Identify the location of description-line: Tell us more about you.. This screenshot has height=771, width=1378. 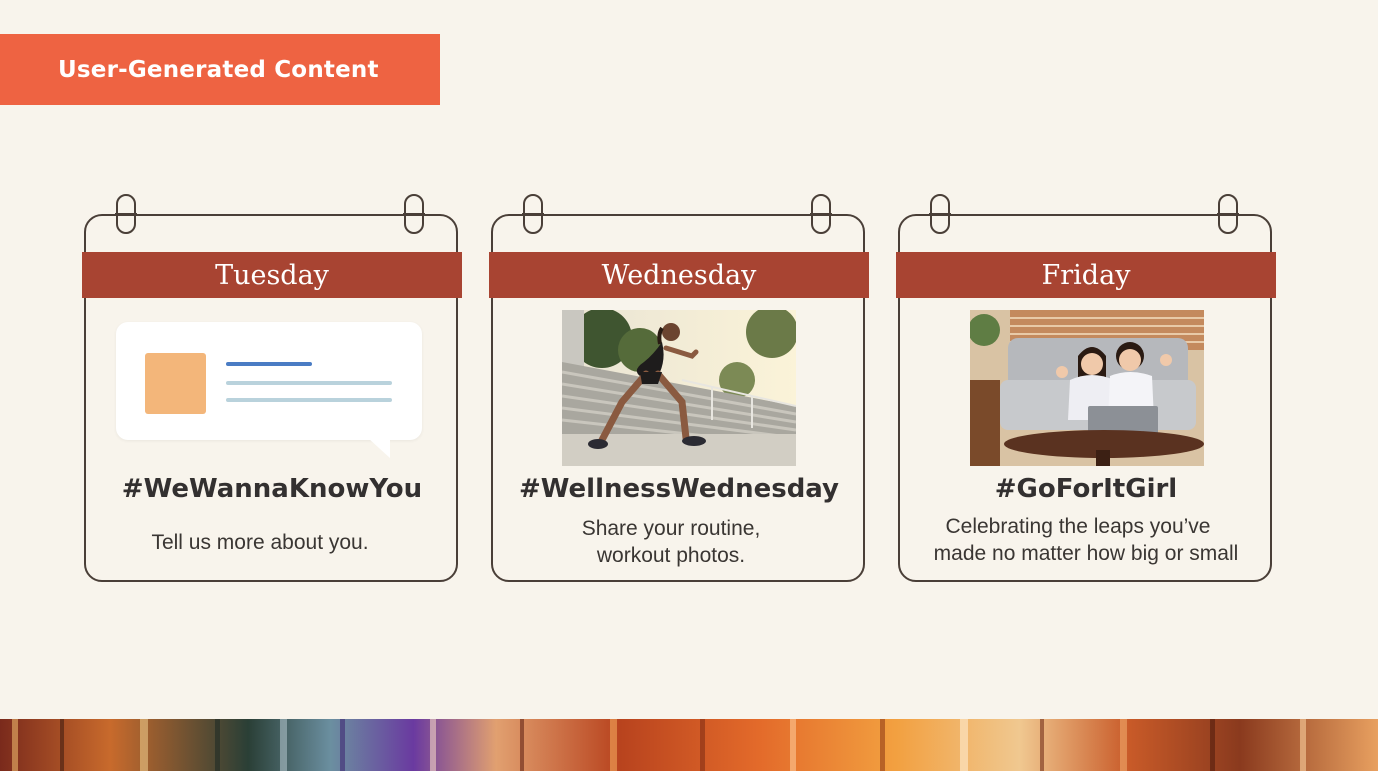
(260, 542).